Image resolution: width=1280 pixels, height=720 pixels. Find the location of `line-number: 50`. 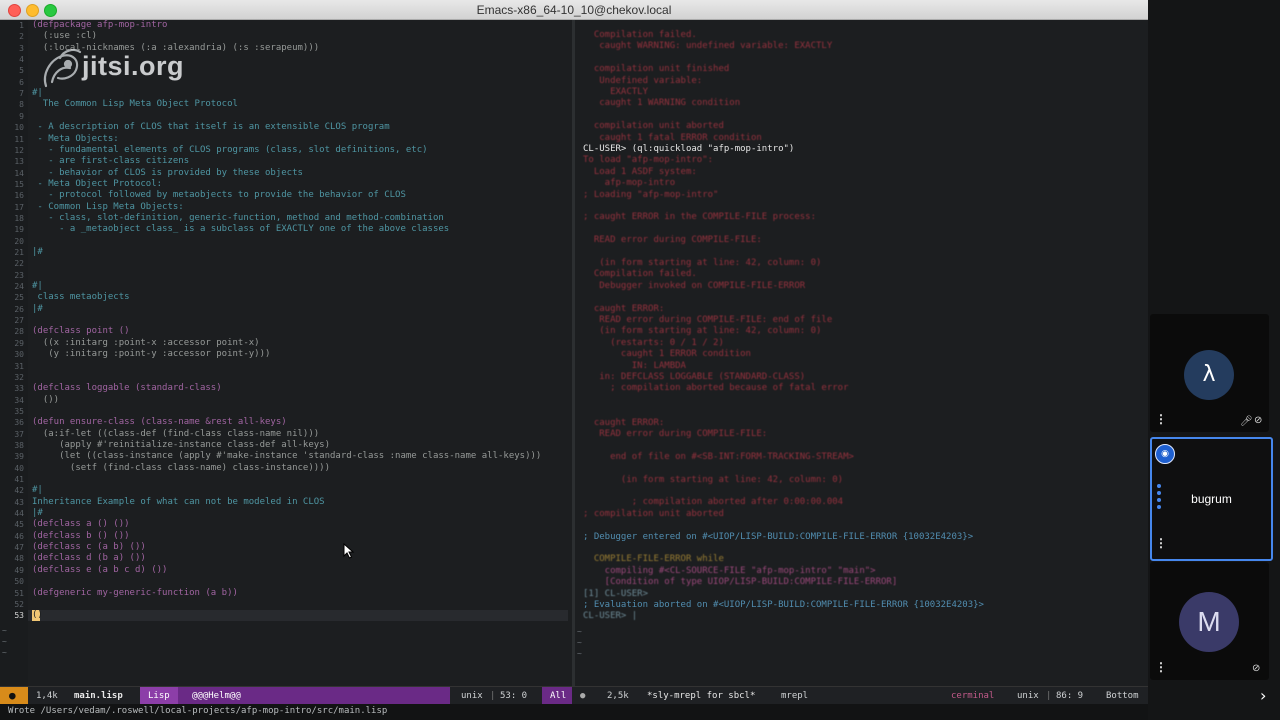

line-number: 50 is located at coordinates (19, 581).